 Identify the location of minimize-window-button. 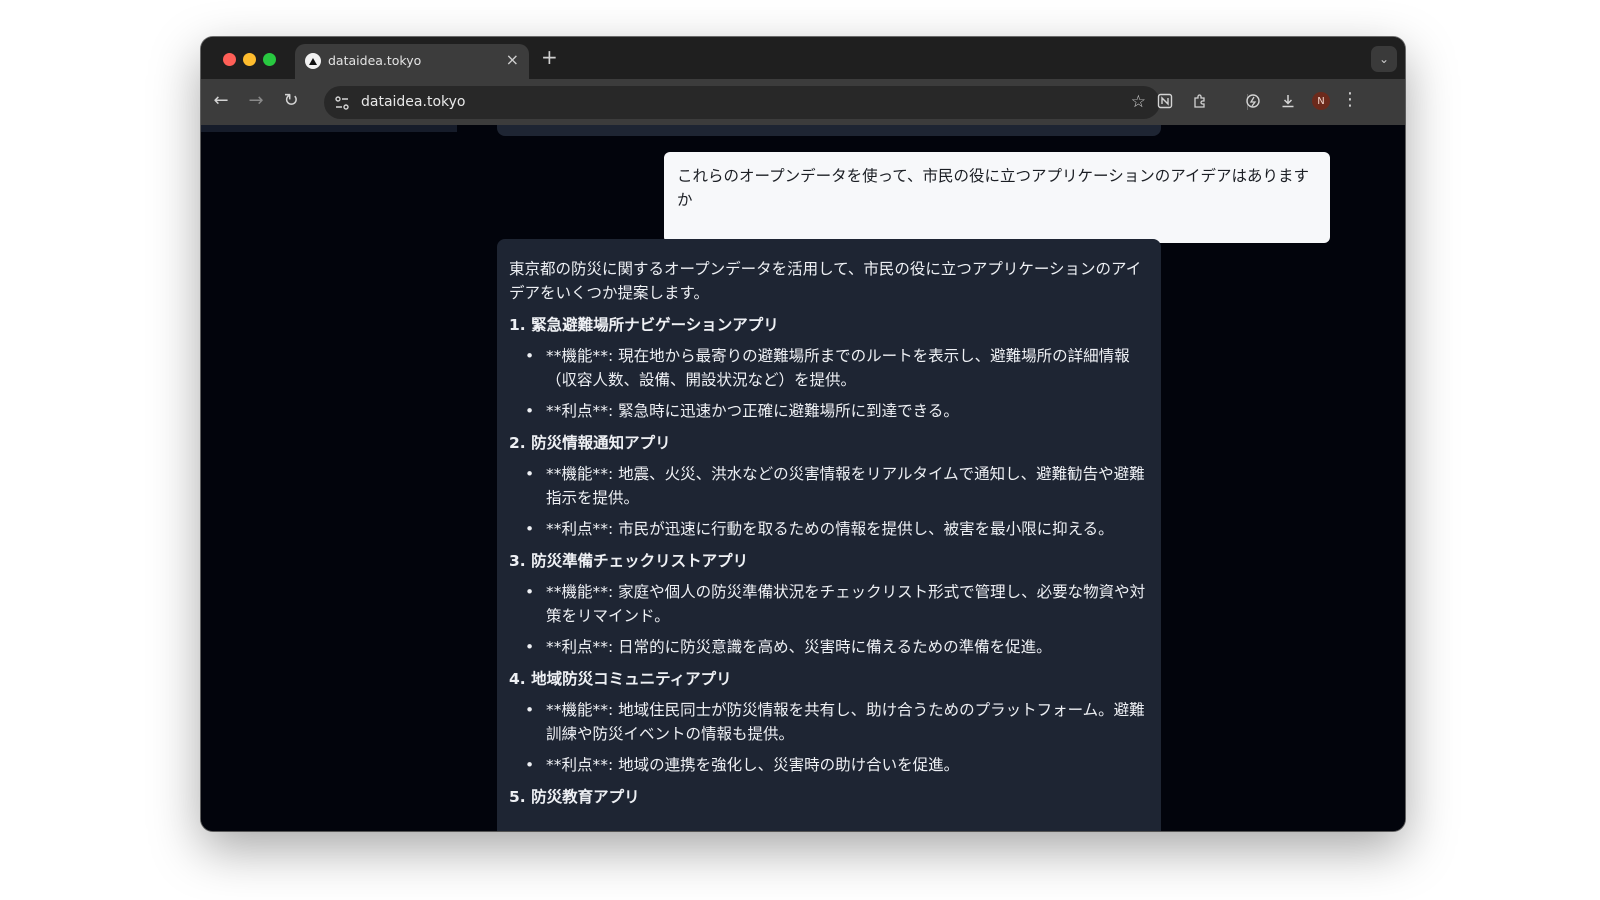
(249, 59).